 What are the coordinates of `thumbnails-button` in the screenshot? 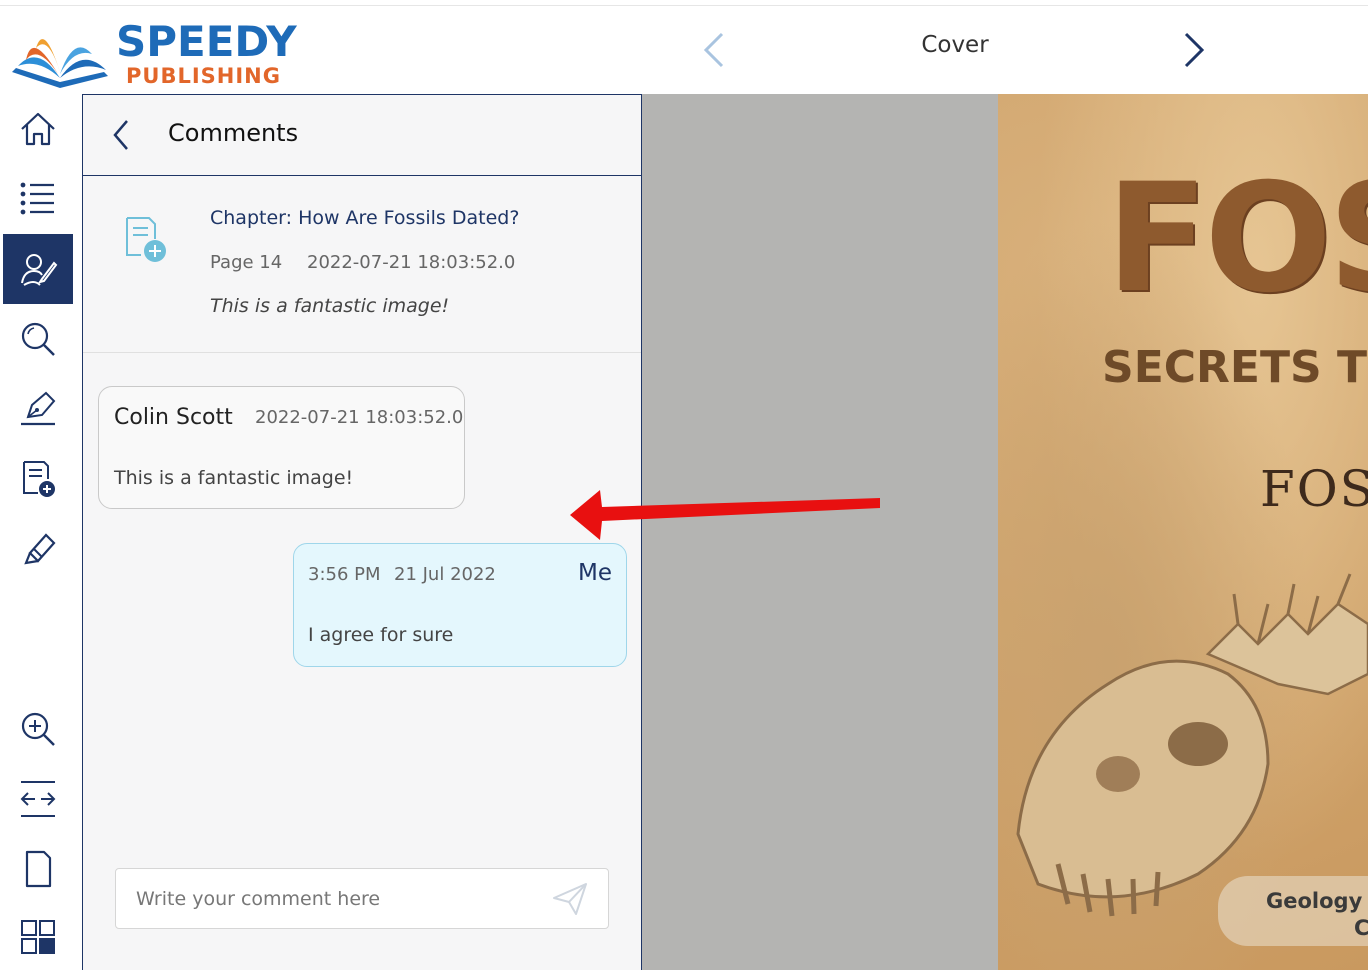 It's located at (38, 936).